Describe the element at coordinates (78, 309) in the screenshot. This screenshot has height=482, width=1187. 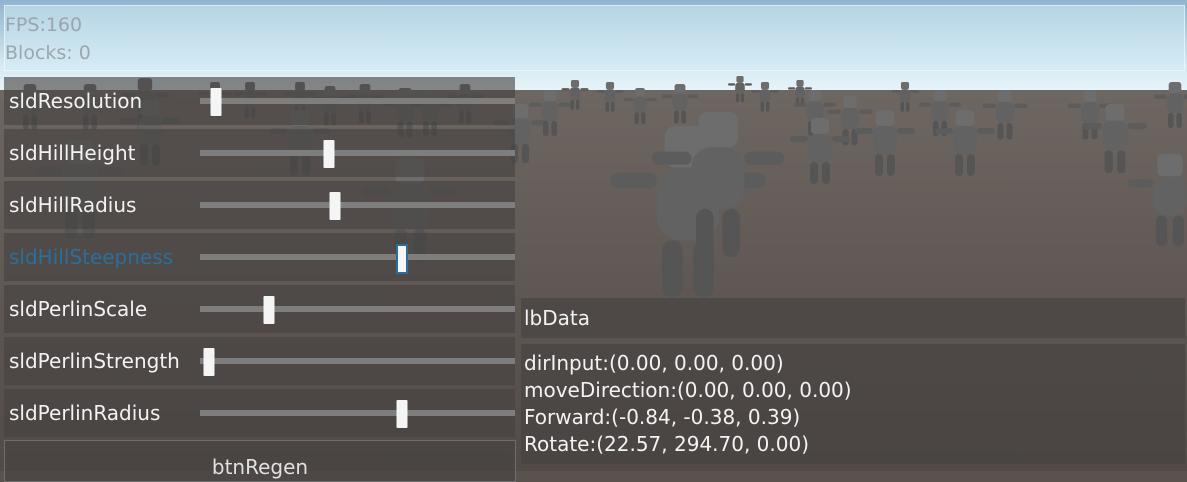
I see `slider-label: sldPerlinScale` at that location.